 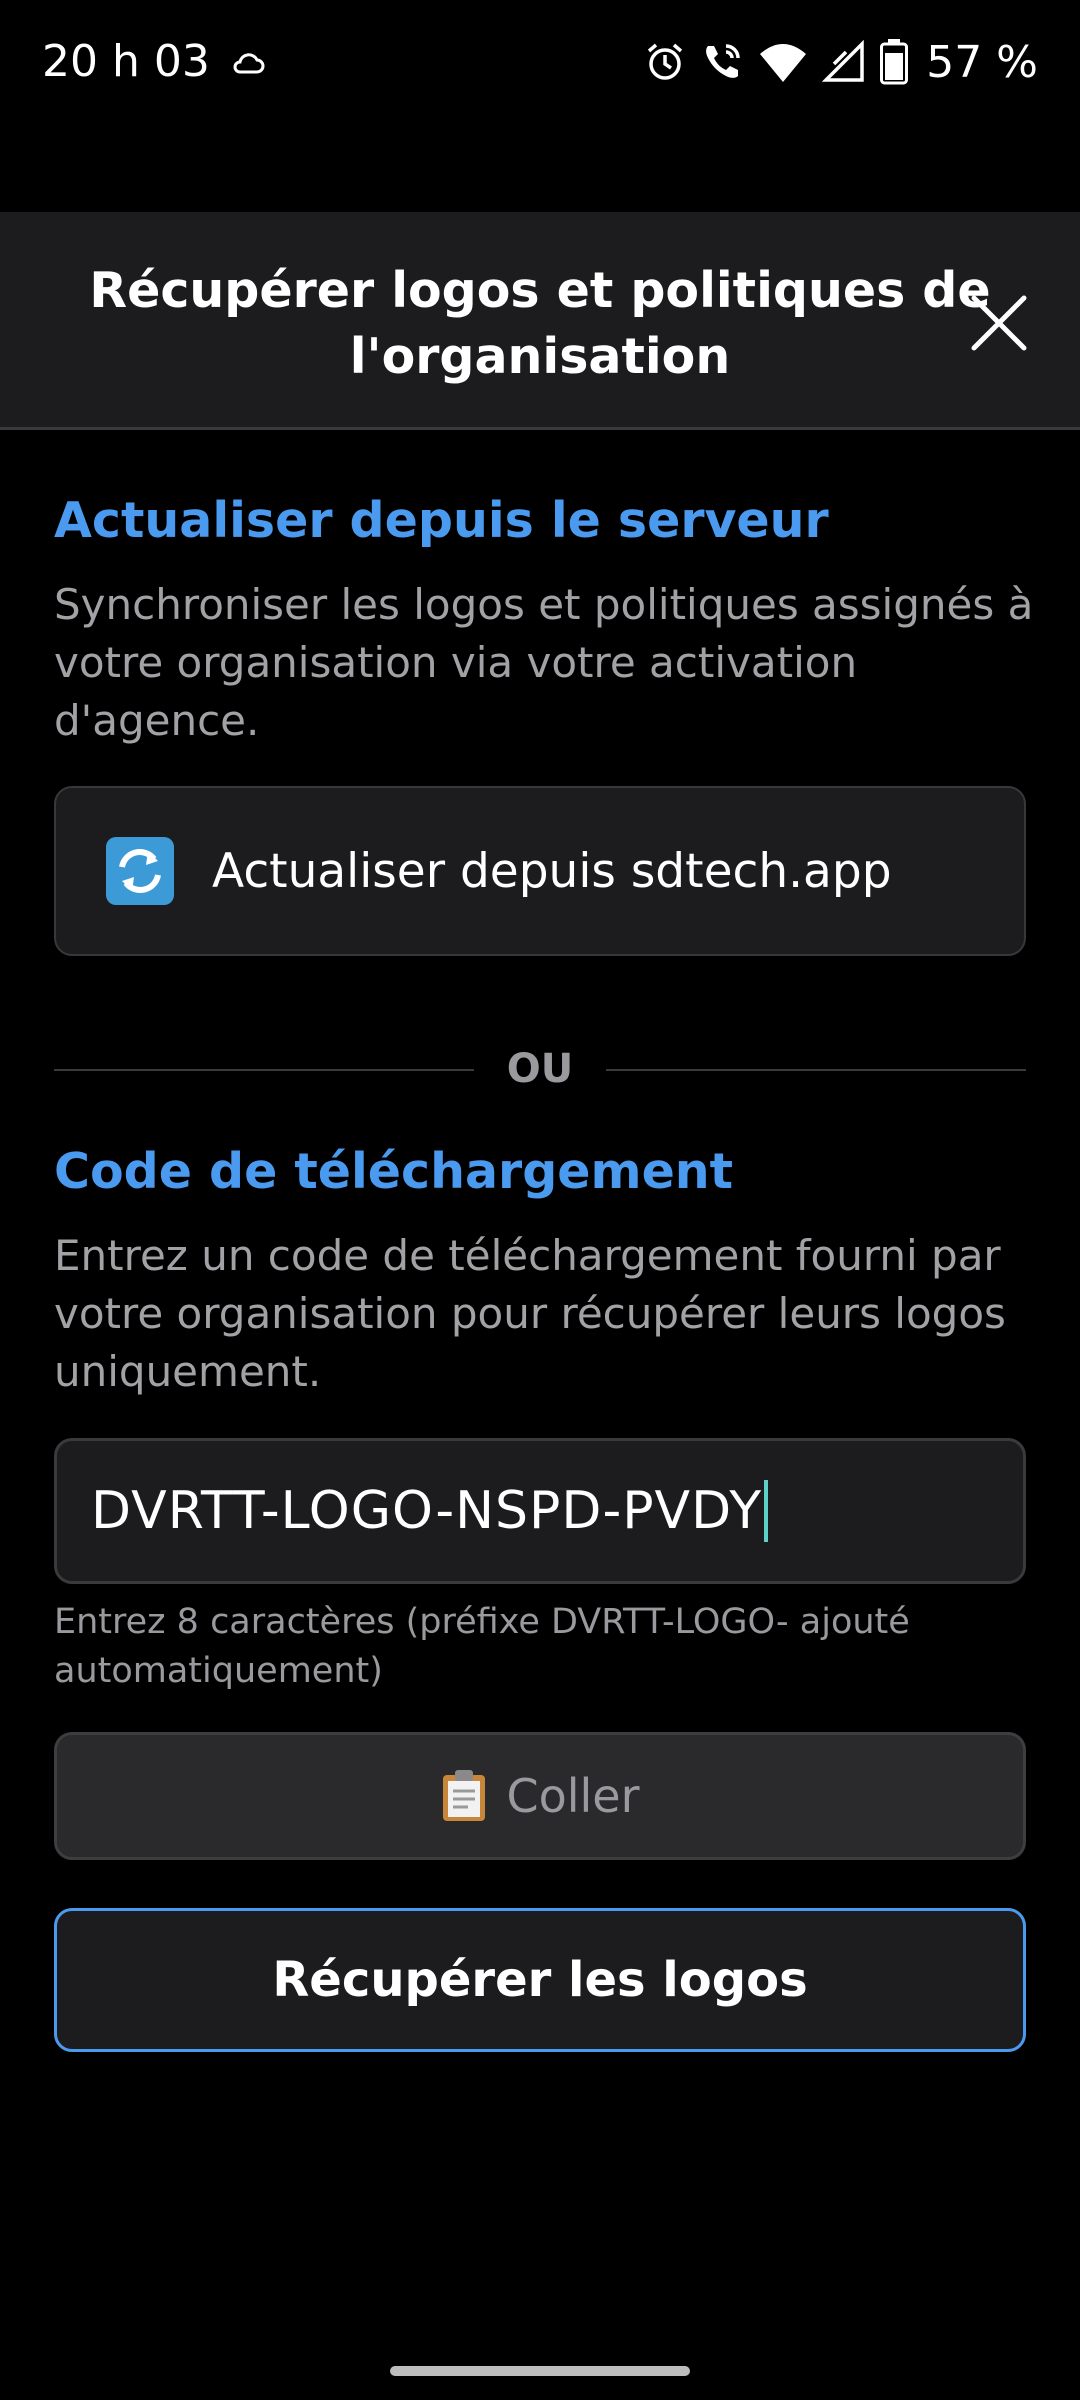 I want to click on wifi-icon, so click(x=783, y=63).